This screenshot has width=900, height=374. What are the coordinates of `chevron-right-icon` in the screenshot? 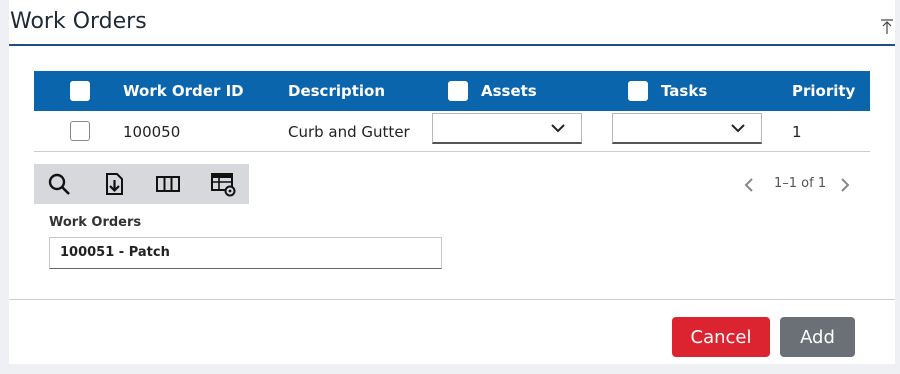 It's located at (845, 185).